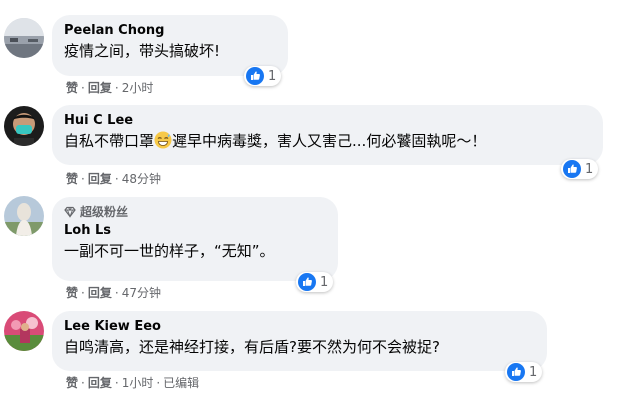  What do you see at coordinates (170, 31) in the screenshot?
I see `comment-author: Peelan Chong` at bounding box center [170, 31].